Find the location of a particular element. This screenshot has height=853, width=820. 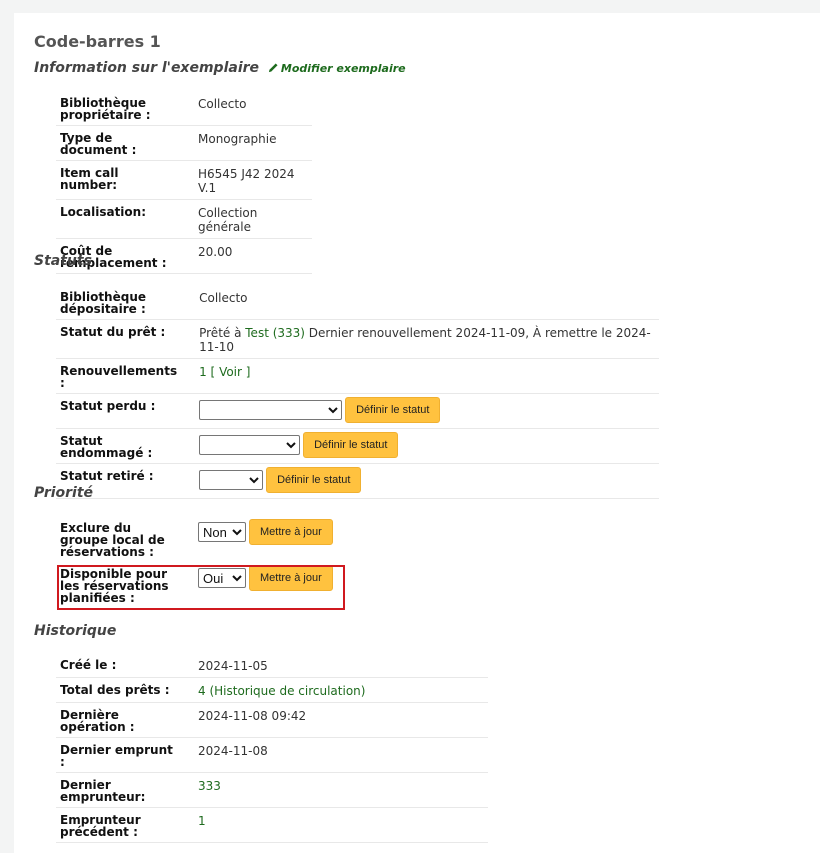

table-row: Créé le : 2024-11-05 is located at coordinates (272, 665).